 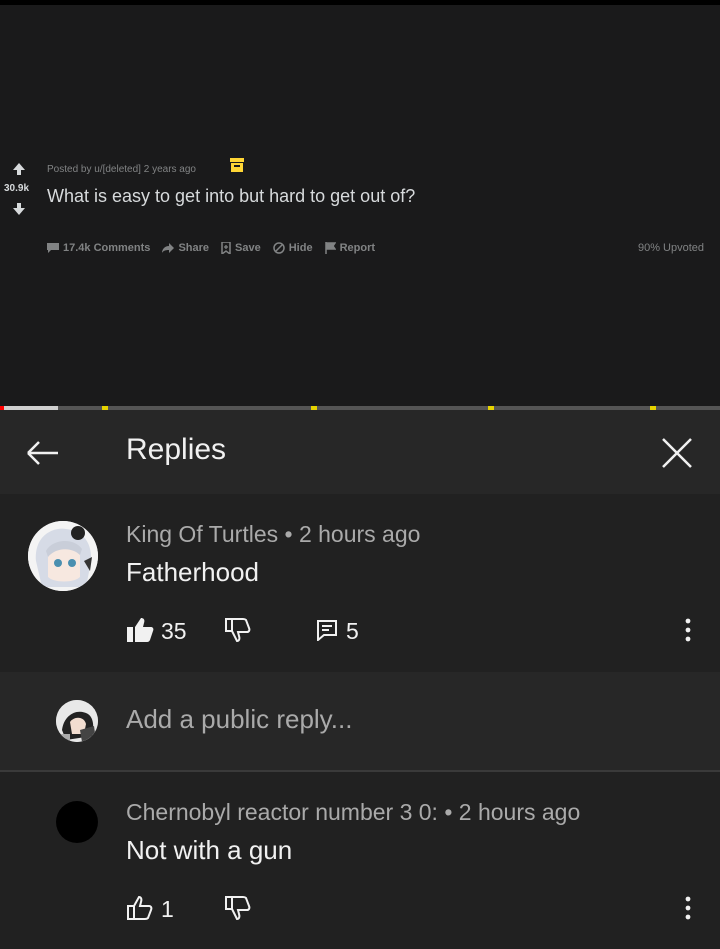 What do you see at coordinates (670, 248) in the screenshot?
I see `upvoted-percent: 90% Upvoted` at bounding box center [670, 248].